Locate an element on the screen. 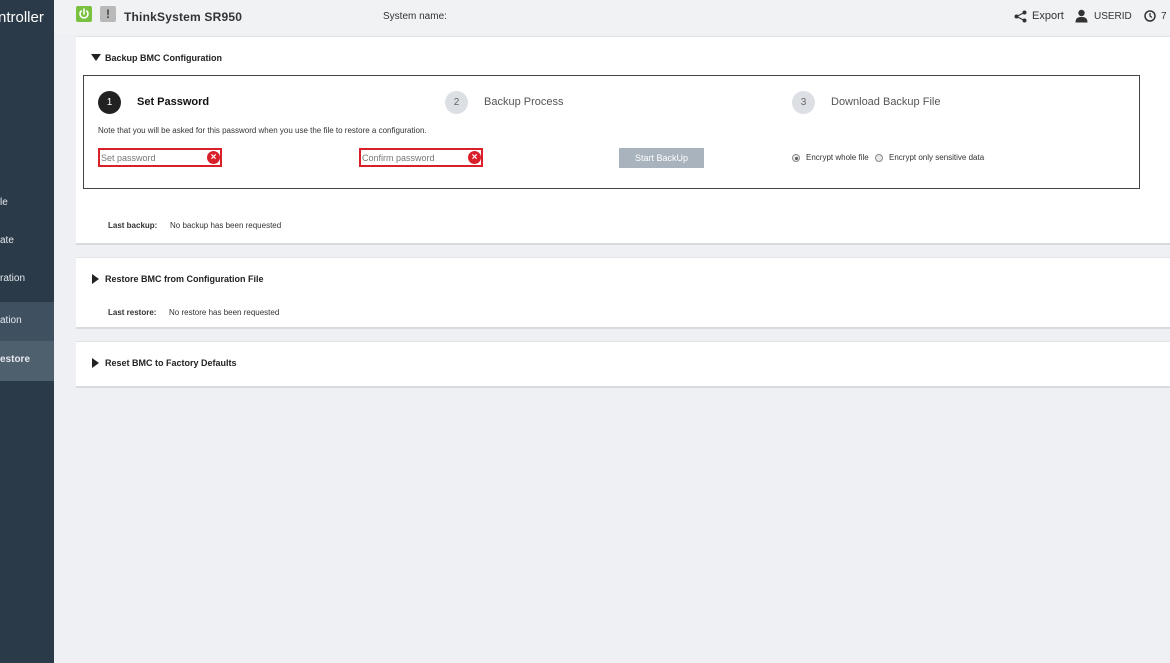  set-password-field: × is located at coordinates (160, 157).